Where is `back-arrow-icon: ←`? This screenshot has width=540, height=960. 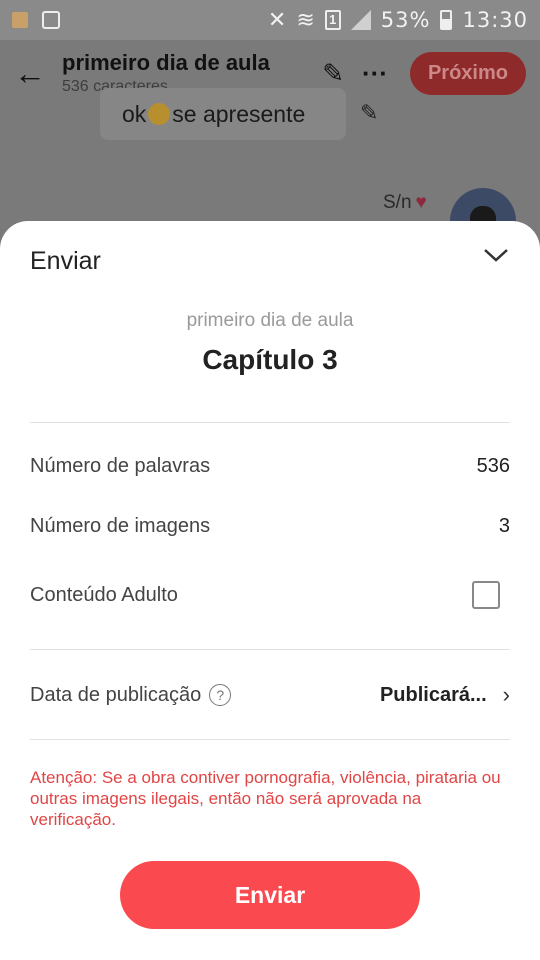
back-arrow-icon: ← is located at coordinates (32, 73).